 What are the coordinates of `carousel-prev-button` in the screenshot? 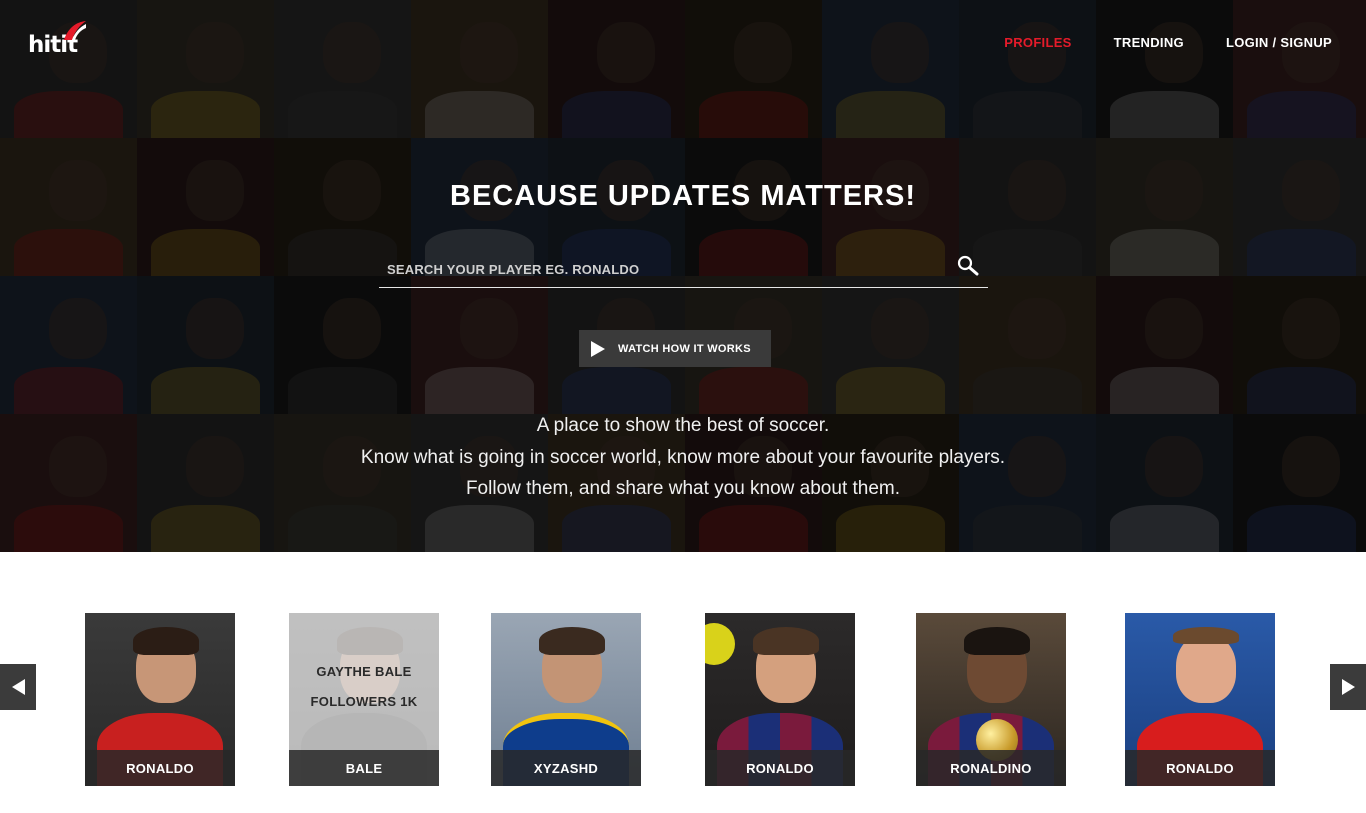 It's located at (18, 687).